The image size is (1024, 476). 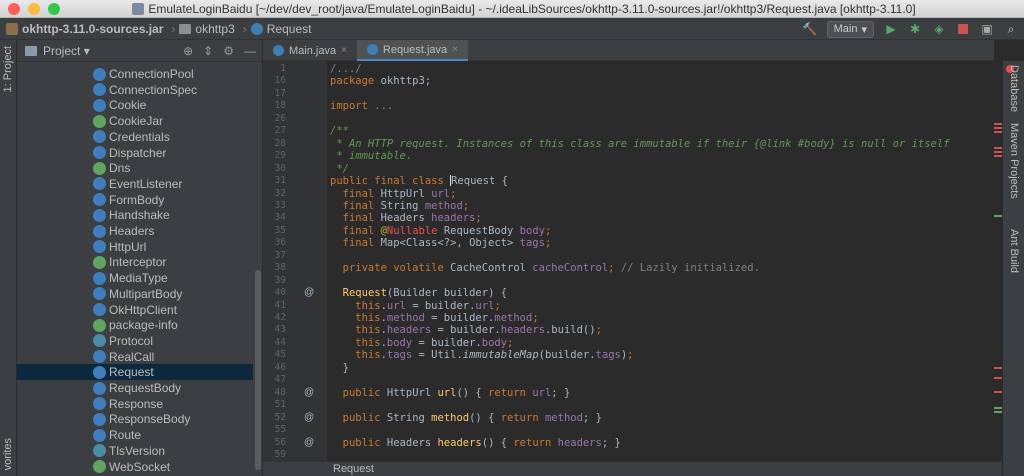 I want to click on zoom-window-button, so click(x=54, y=9).